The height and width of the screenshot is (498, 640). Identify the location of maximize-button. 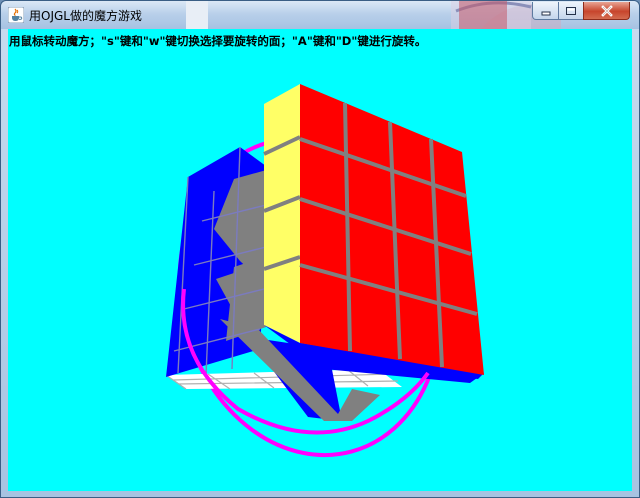
(571, 11).